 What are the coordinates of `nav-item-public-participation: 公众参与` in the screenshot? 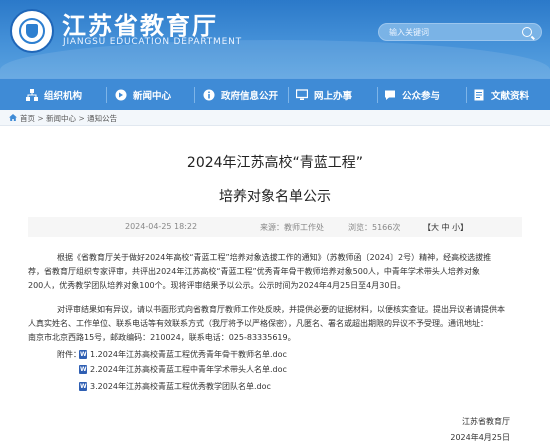 It's located at (412, 95).